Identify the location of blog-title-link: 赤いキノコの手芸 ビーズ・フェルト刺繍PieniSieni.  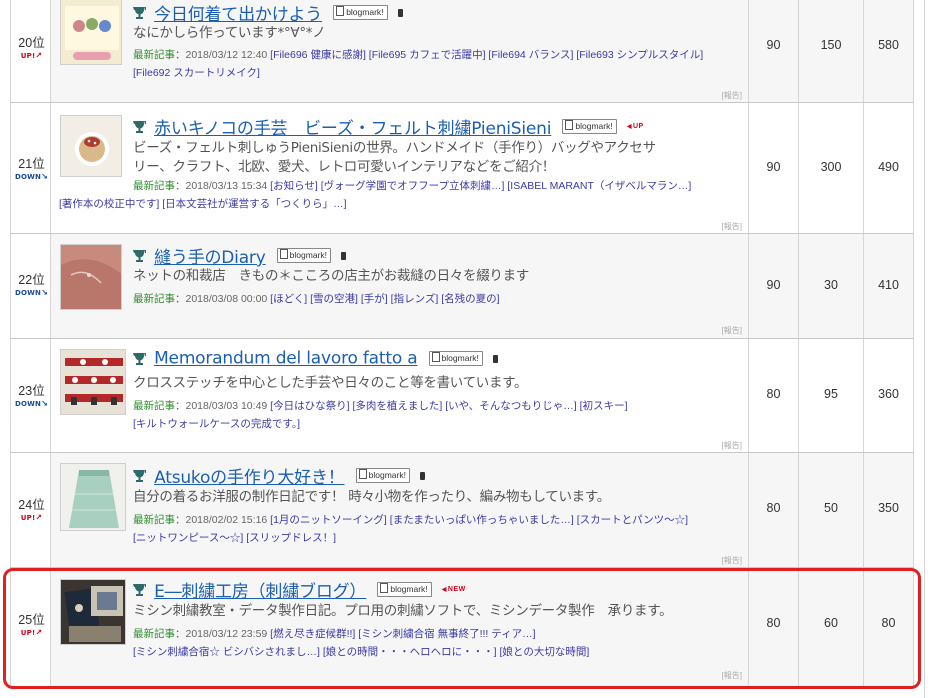
(352, 129).